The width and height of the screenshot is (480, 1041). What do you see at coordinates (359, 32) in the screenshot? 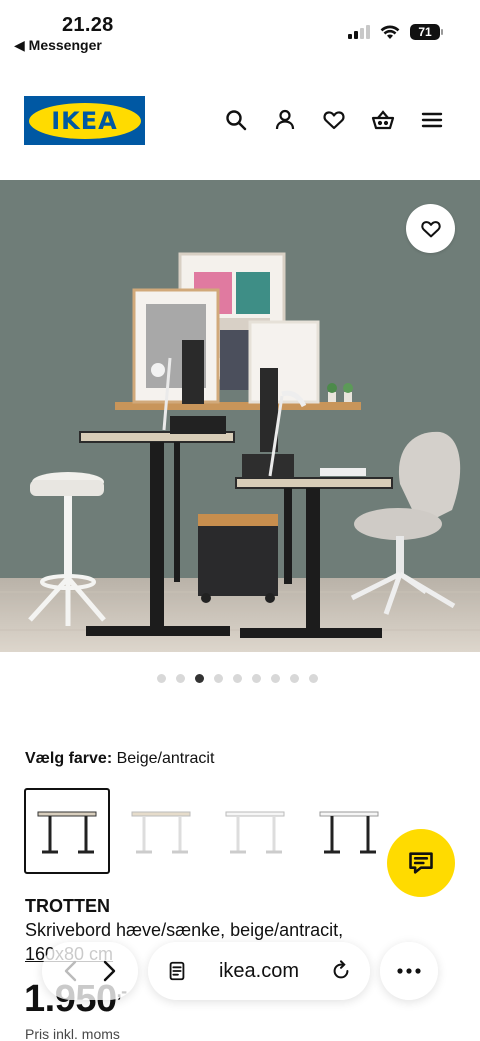
I see `cellular-signal-icon` at bounding box center [359, 32].